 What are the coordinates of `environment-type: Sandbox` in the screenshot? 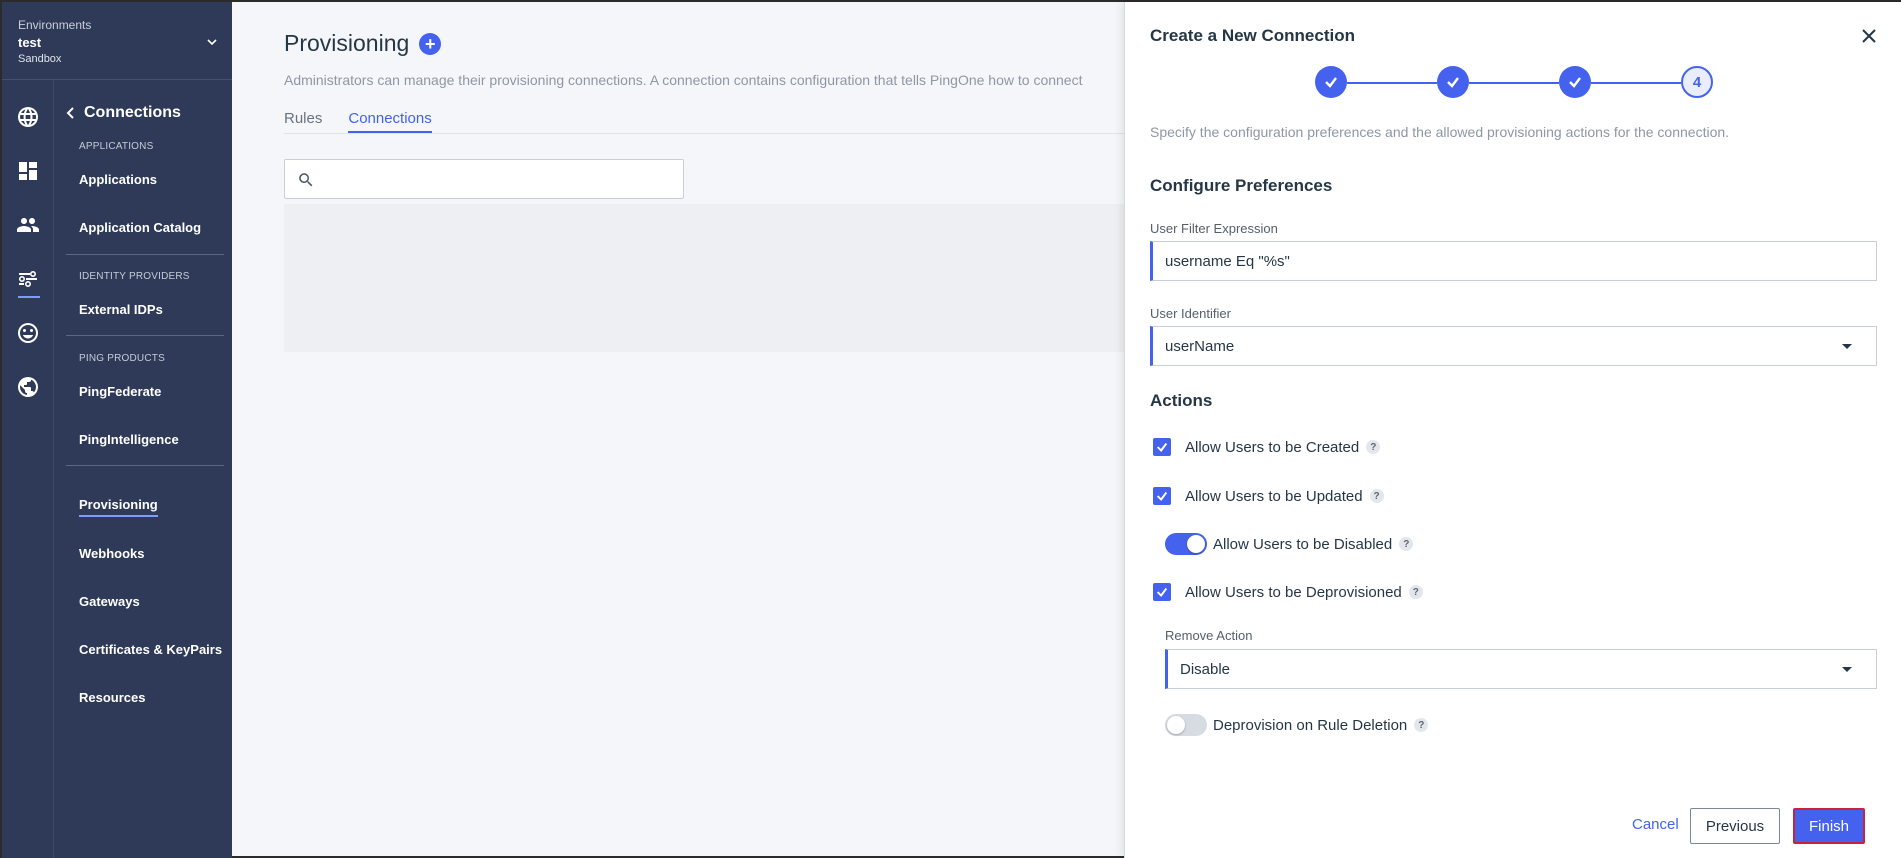 It's located at (40, 59).